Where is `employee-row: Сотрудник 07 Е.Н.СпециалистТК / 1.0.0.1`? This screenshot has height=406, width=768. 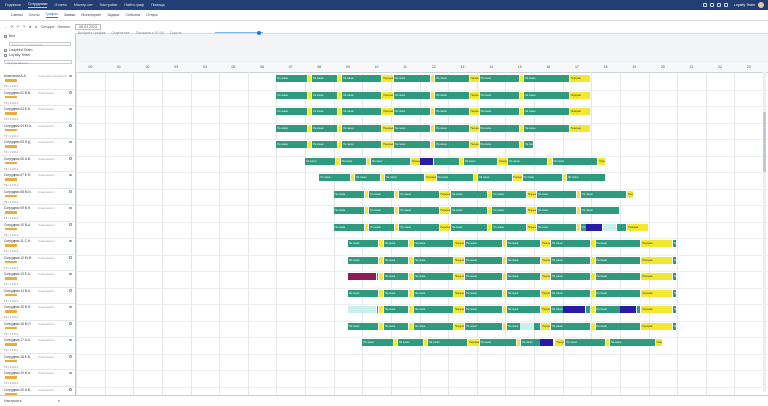 employee-row: Сотрудник 07 Е.Н.СпециалистТК / 1.0.0.1 is located at coordinates (37, 180).